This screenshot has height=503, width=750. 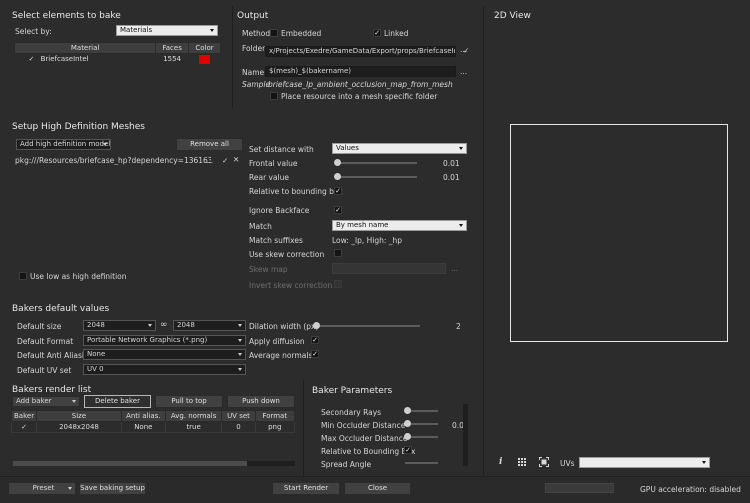 What do you see at coordinates (567, 463) in the screenshot?
I see `uvs-label: UVs` at bounding box center [567, 463].